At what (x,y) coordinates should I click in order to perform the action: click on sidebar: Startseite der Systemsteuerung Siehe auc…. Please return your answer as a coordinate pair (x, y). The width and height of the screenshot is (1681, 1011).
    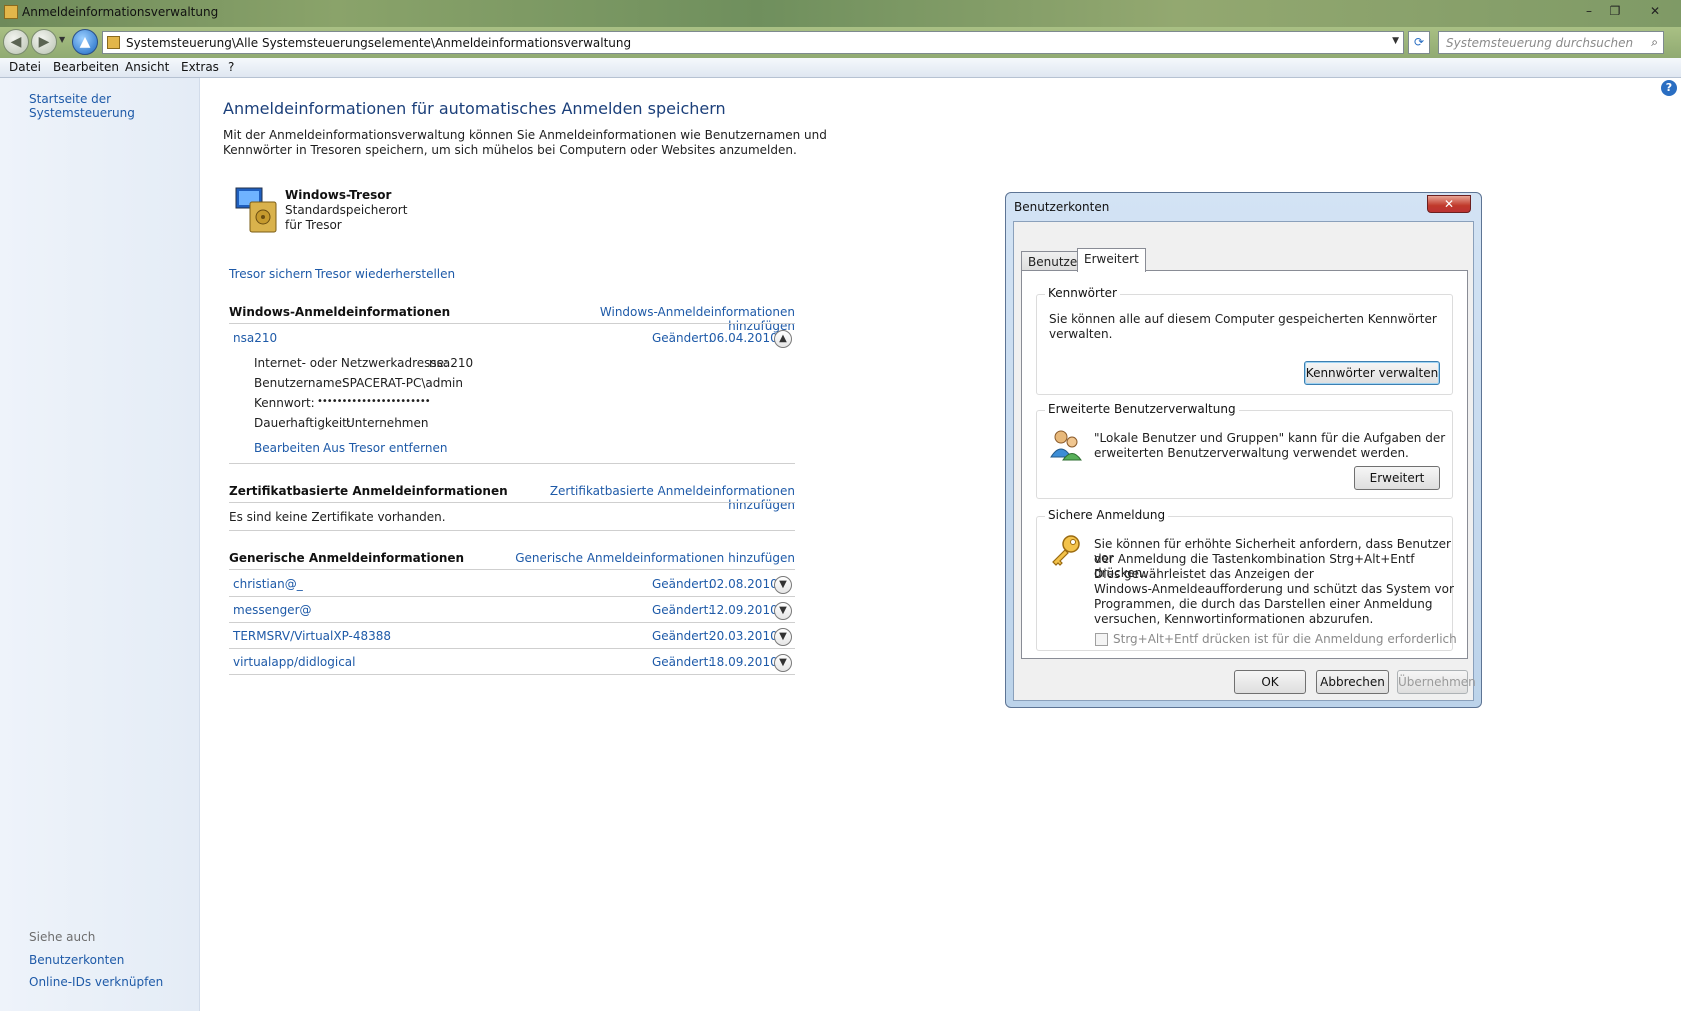
    Looking at the image, I should click on (100, 544).